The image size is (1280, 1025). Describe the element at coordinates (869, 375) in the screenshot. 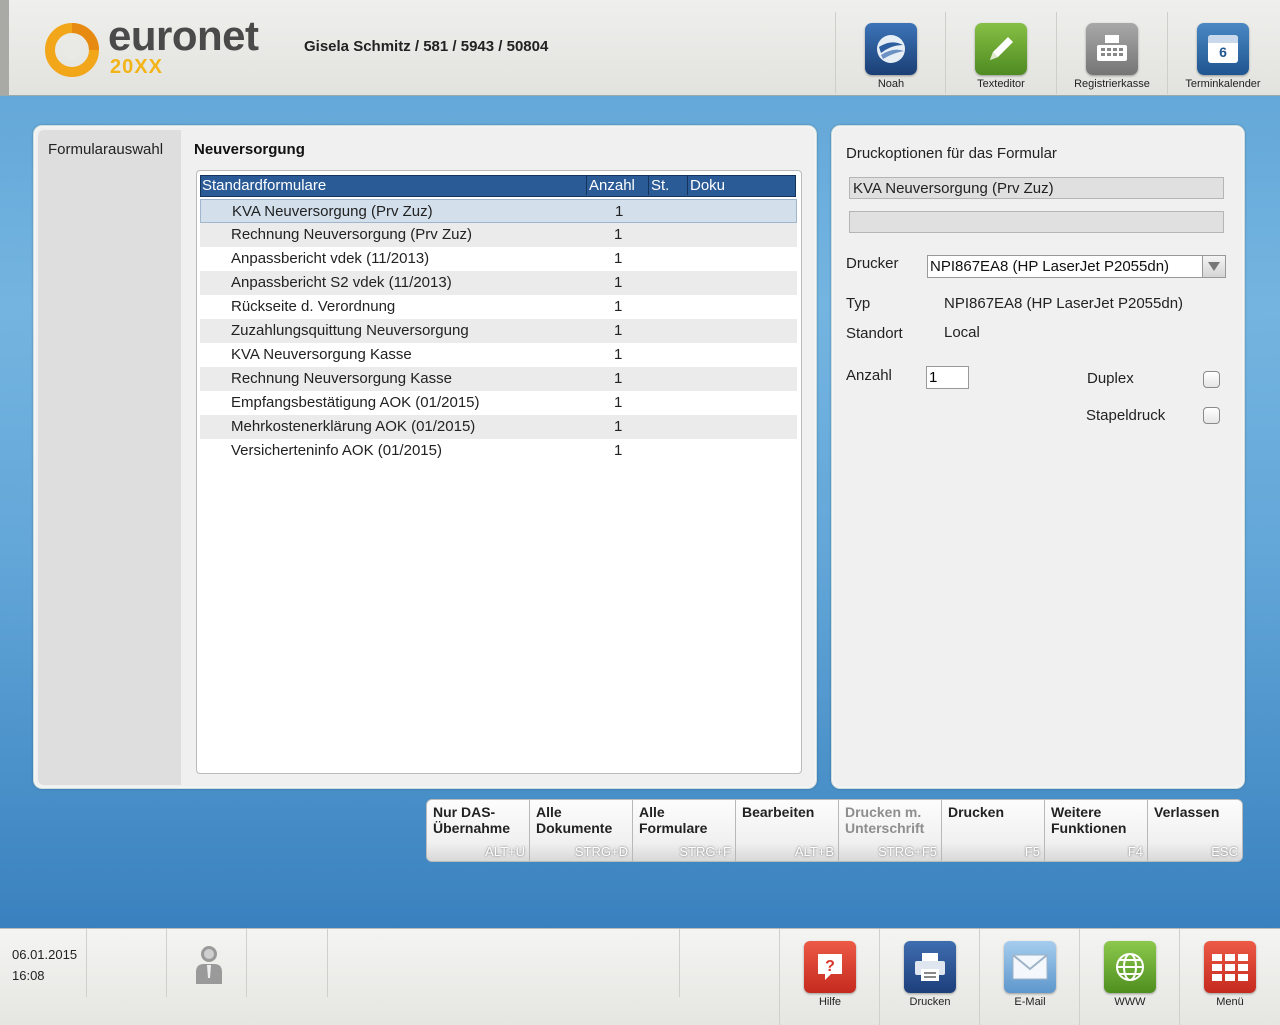

I see `anzahl-label: Anzahl` at that location.